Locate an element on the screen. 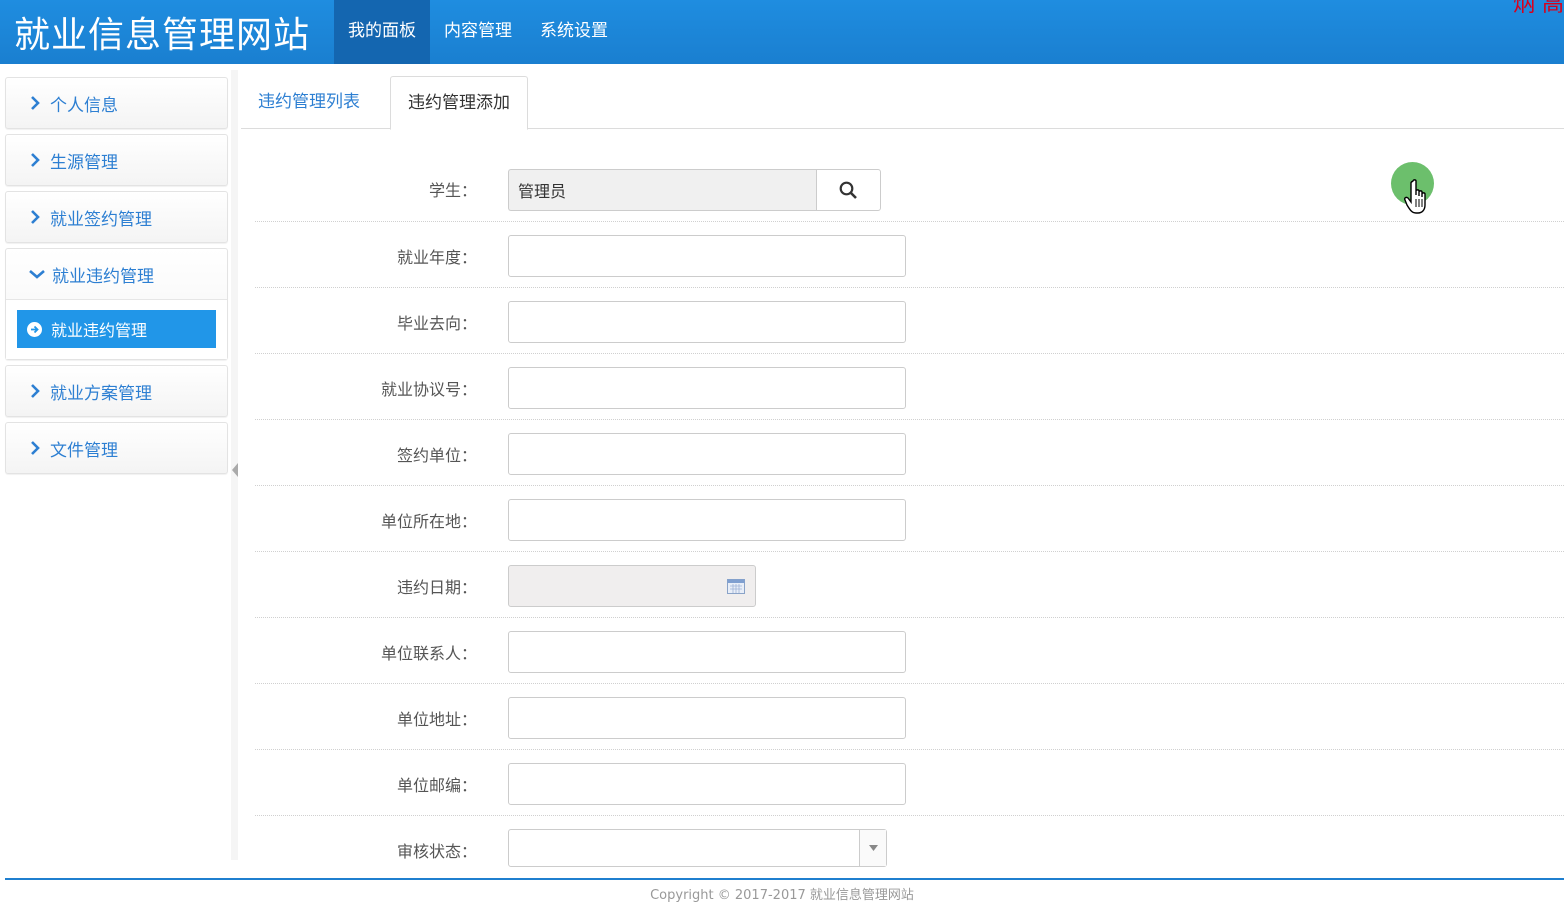 This screenshot has width=1564, height=903. sidebar-item-plan: 就业方案管理 is located at coordinates (116, 391).